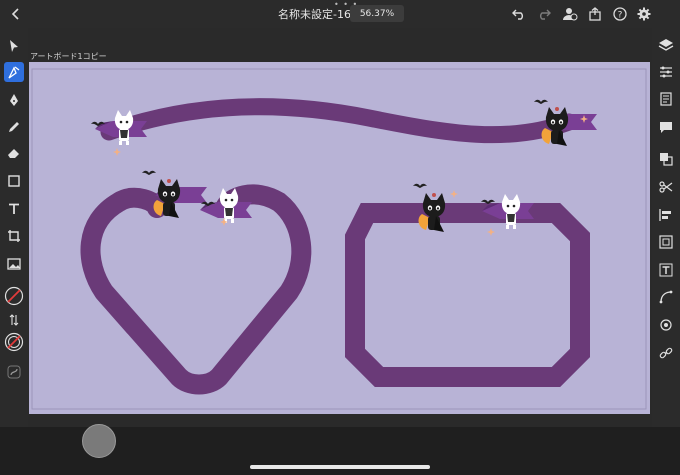  What do you see at coordinates (68, 56) in the screenshot?
I see `artboard-label: アートボード1コピー` at bounding box center [68, 56].